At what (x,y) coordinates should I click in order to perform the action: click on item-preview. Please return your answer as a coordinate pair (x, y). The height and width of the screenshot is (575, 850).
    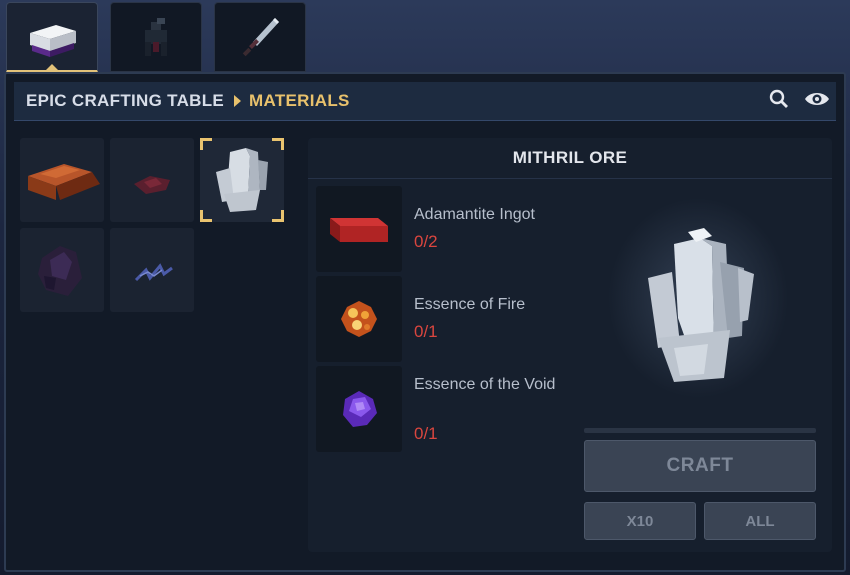
    Looking at the image, I should click on (698, 298).